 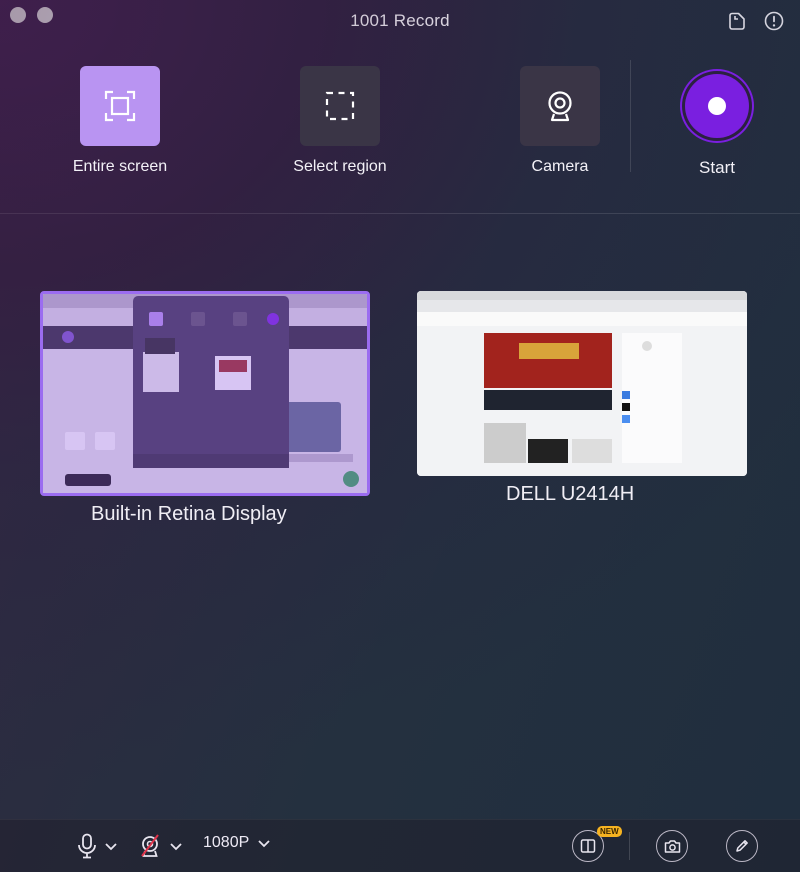 I want to click on start-record-button, so click(x=717, y=106).